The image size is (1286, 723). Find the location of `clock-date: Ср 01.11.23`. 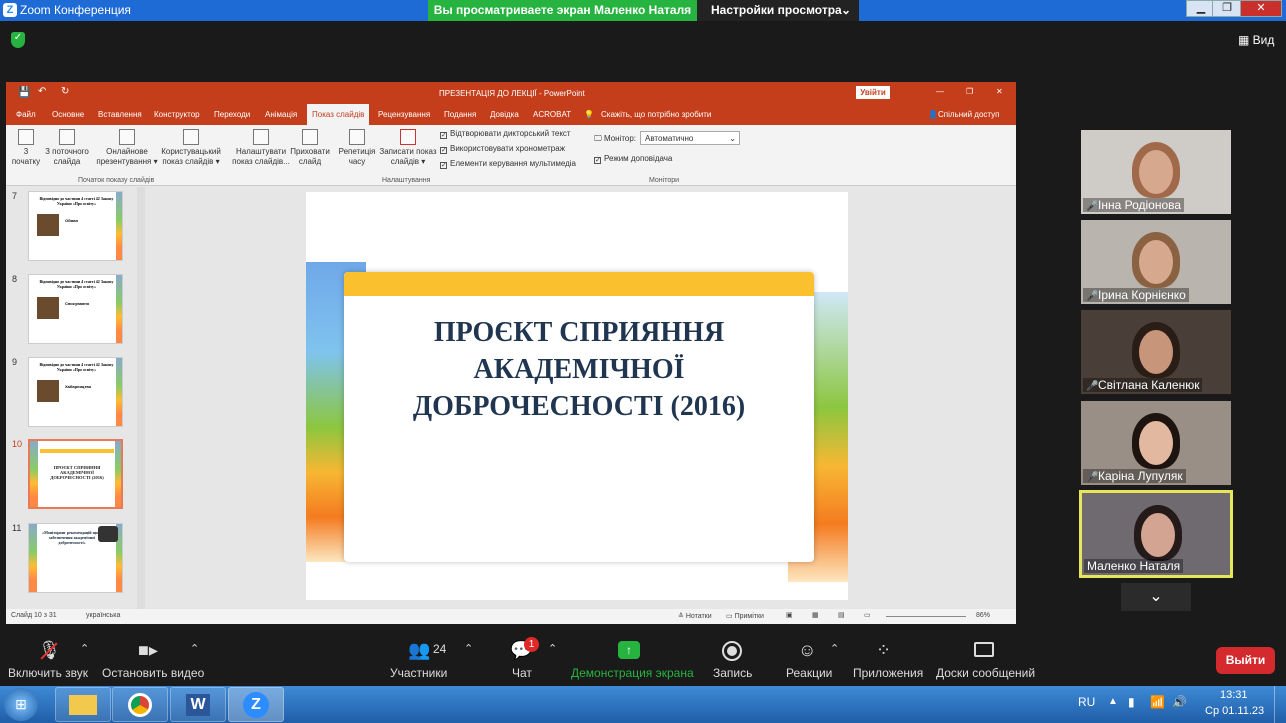

clock-date: Ср 01.11.23 is located at coordinates (1234, 711).